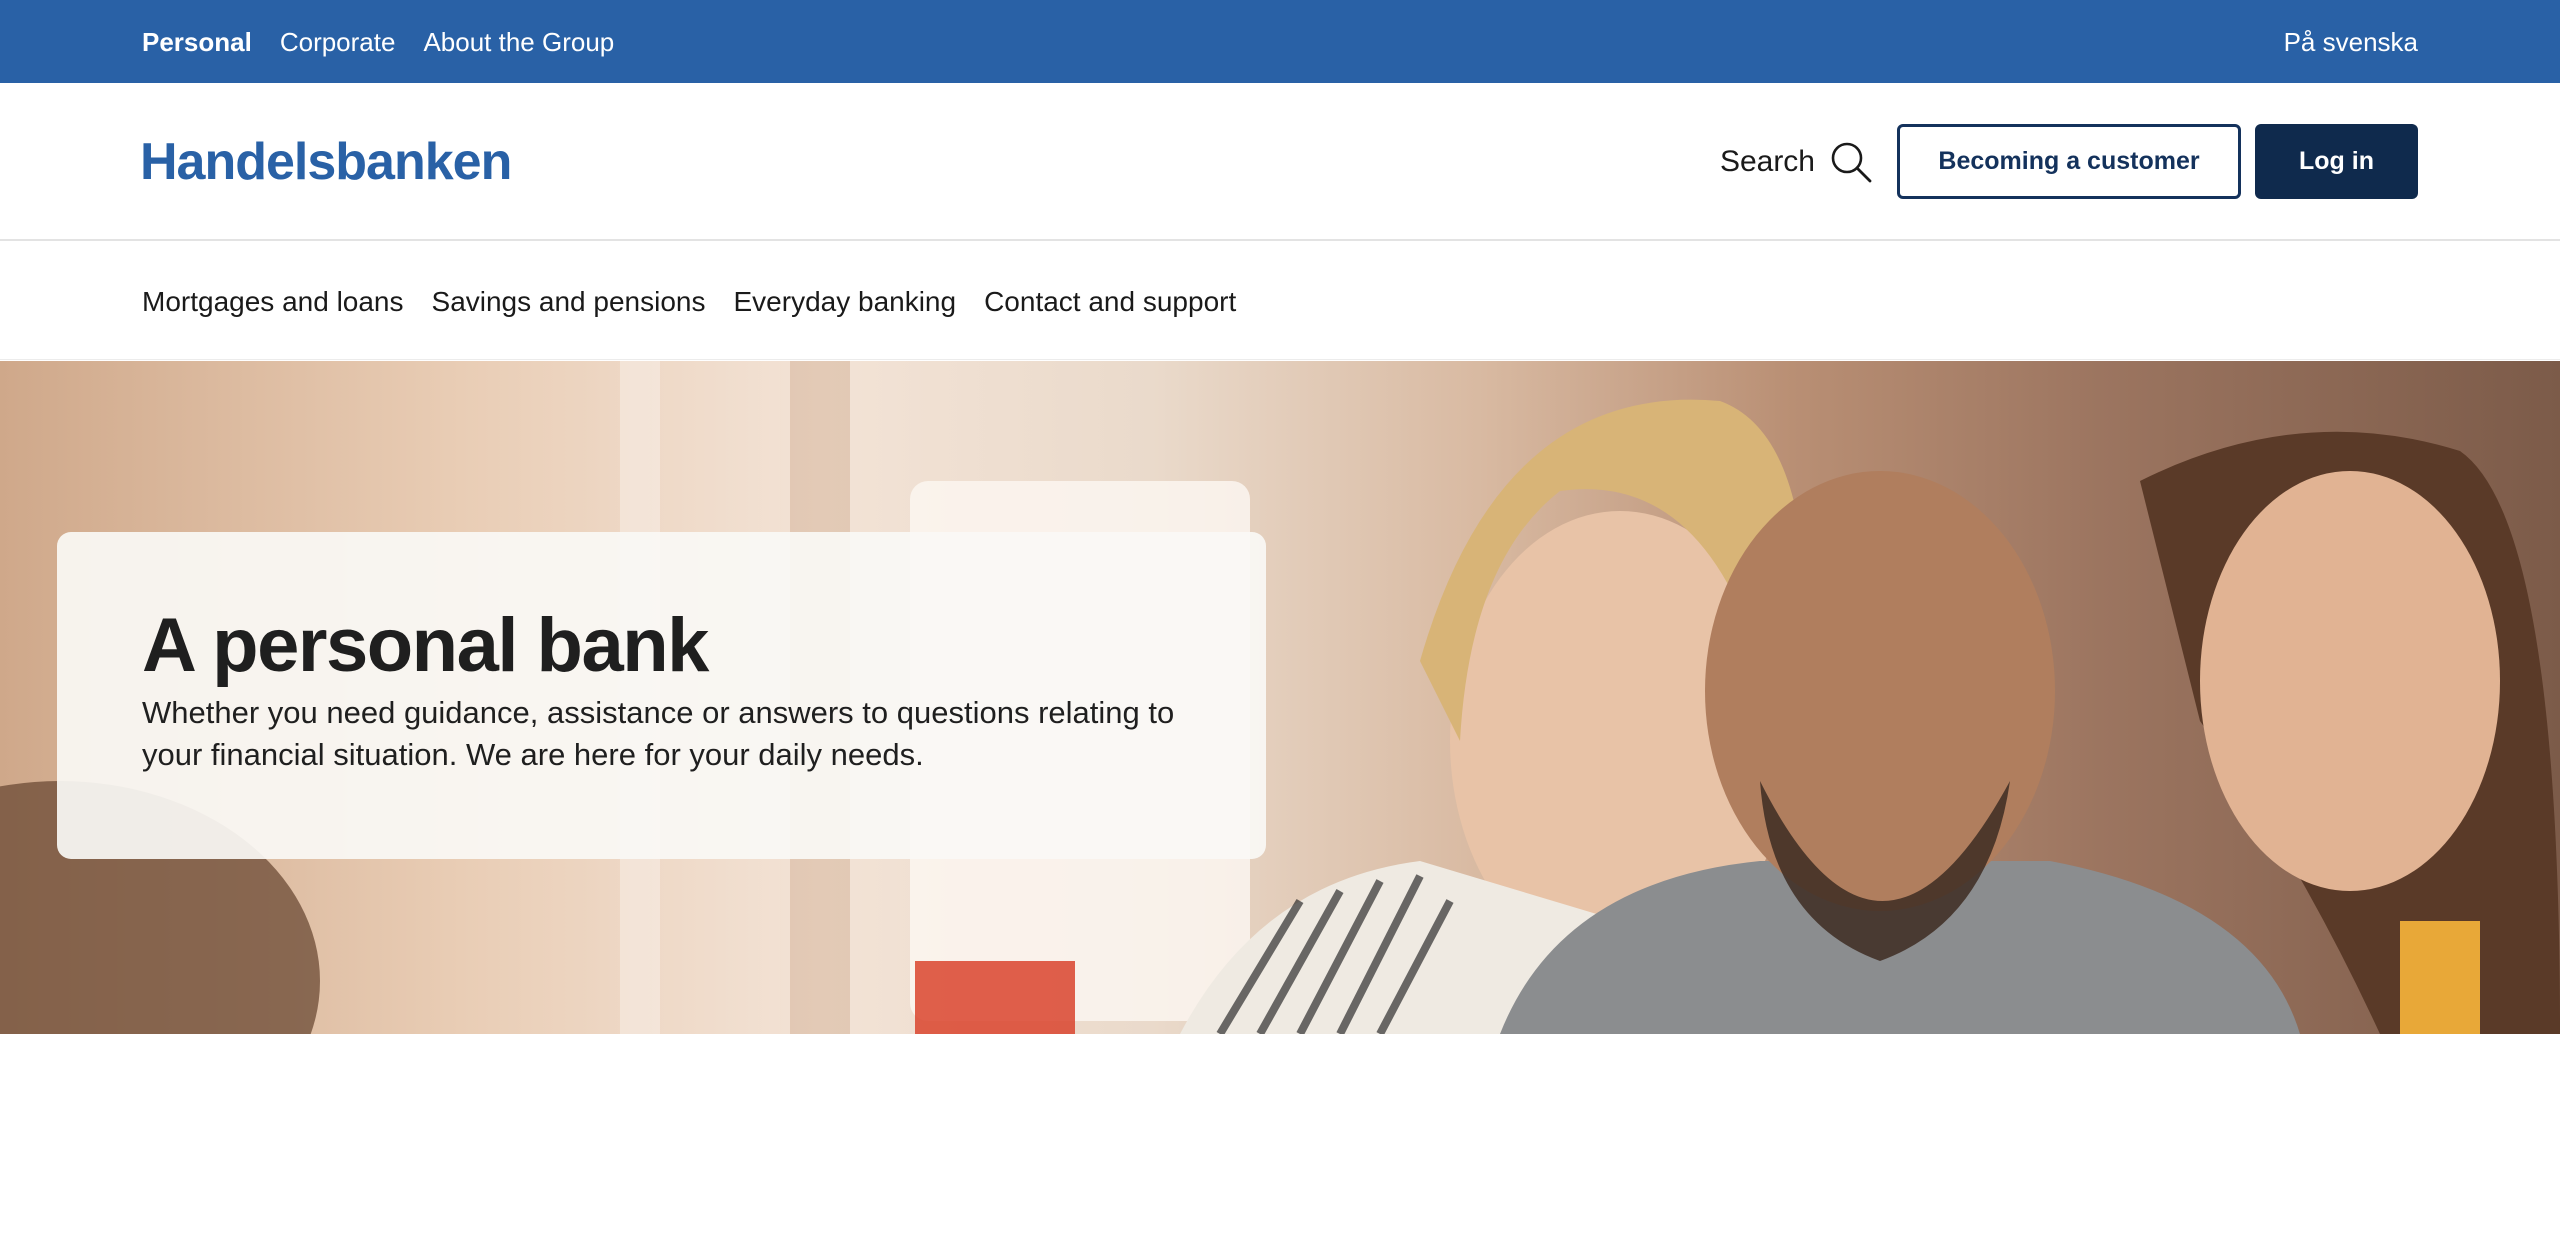 Image resolution: width=2560 pixels, height=1259 pixels. Describe the element at coordinates (425, 645) in the screenshot. I see `hero-title: A personal bank` at that location.